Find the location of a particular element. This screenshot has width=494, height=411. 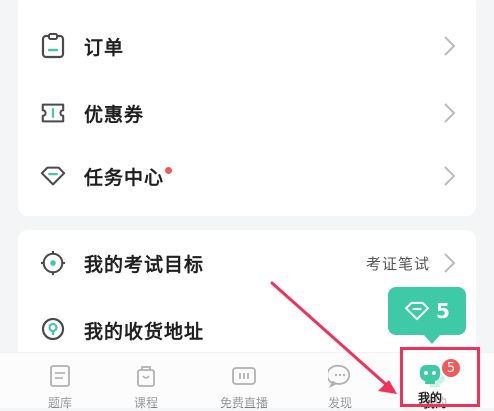

points-tooltip: 5 is located at coordinates (427, 315).